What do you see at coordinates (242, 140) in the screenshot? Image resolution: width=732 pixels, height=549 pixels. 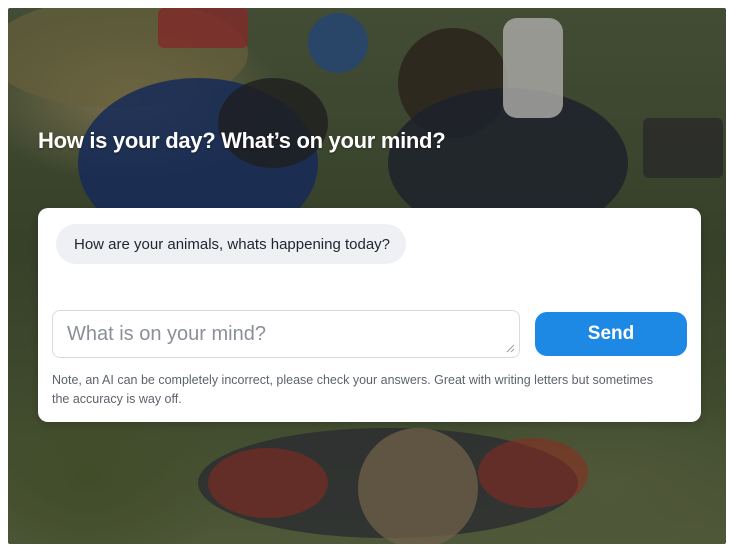 I see `page-title: How is your day? What’s on your mind?` at bounding box center [242, 140].